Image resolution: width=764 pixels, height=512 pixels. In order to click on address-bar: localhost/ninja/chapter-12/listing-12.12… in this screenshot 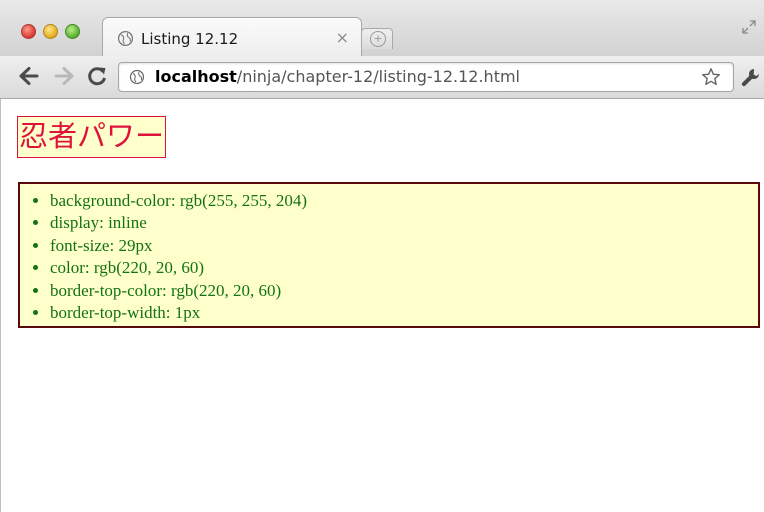, I will do `click(426, 77)`.